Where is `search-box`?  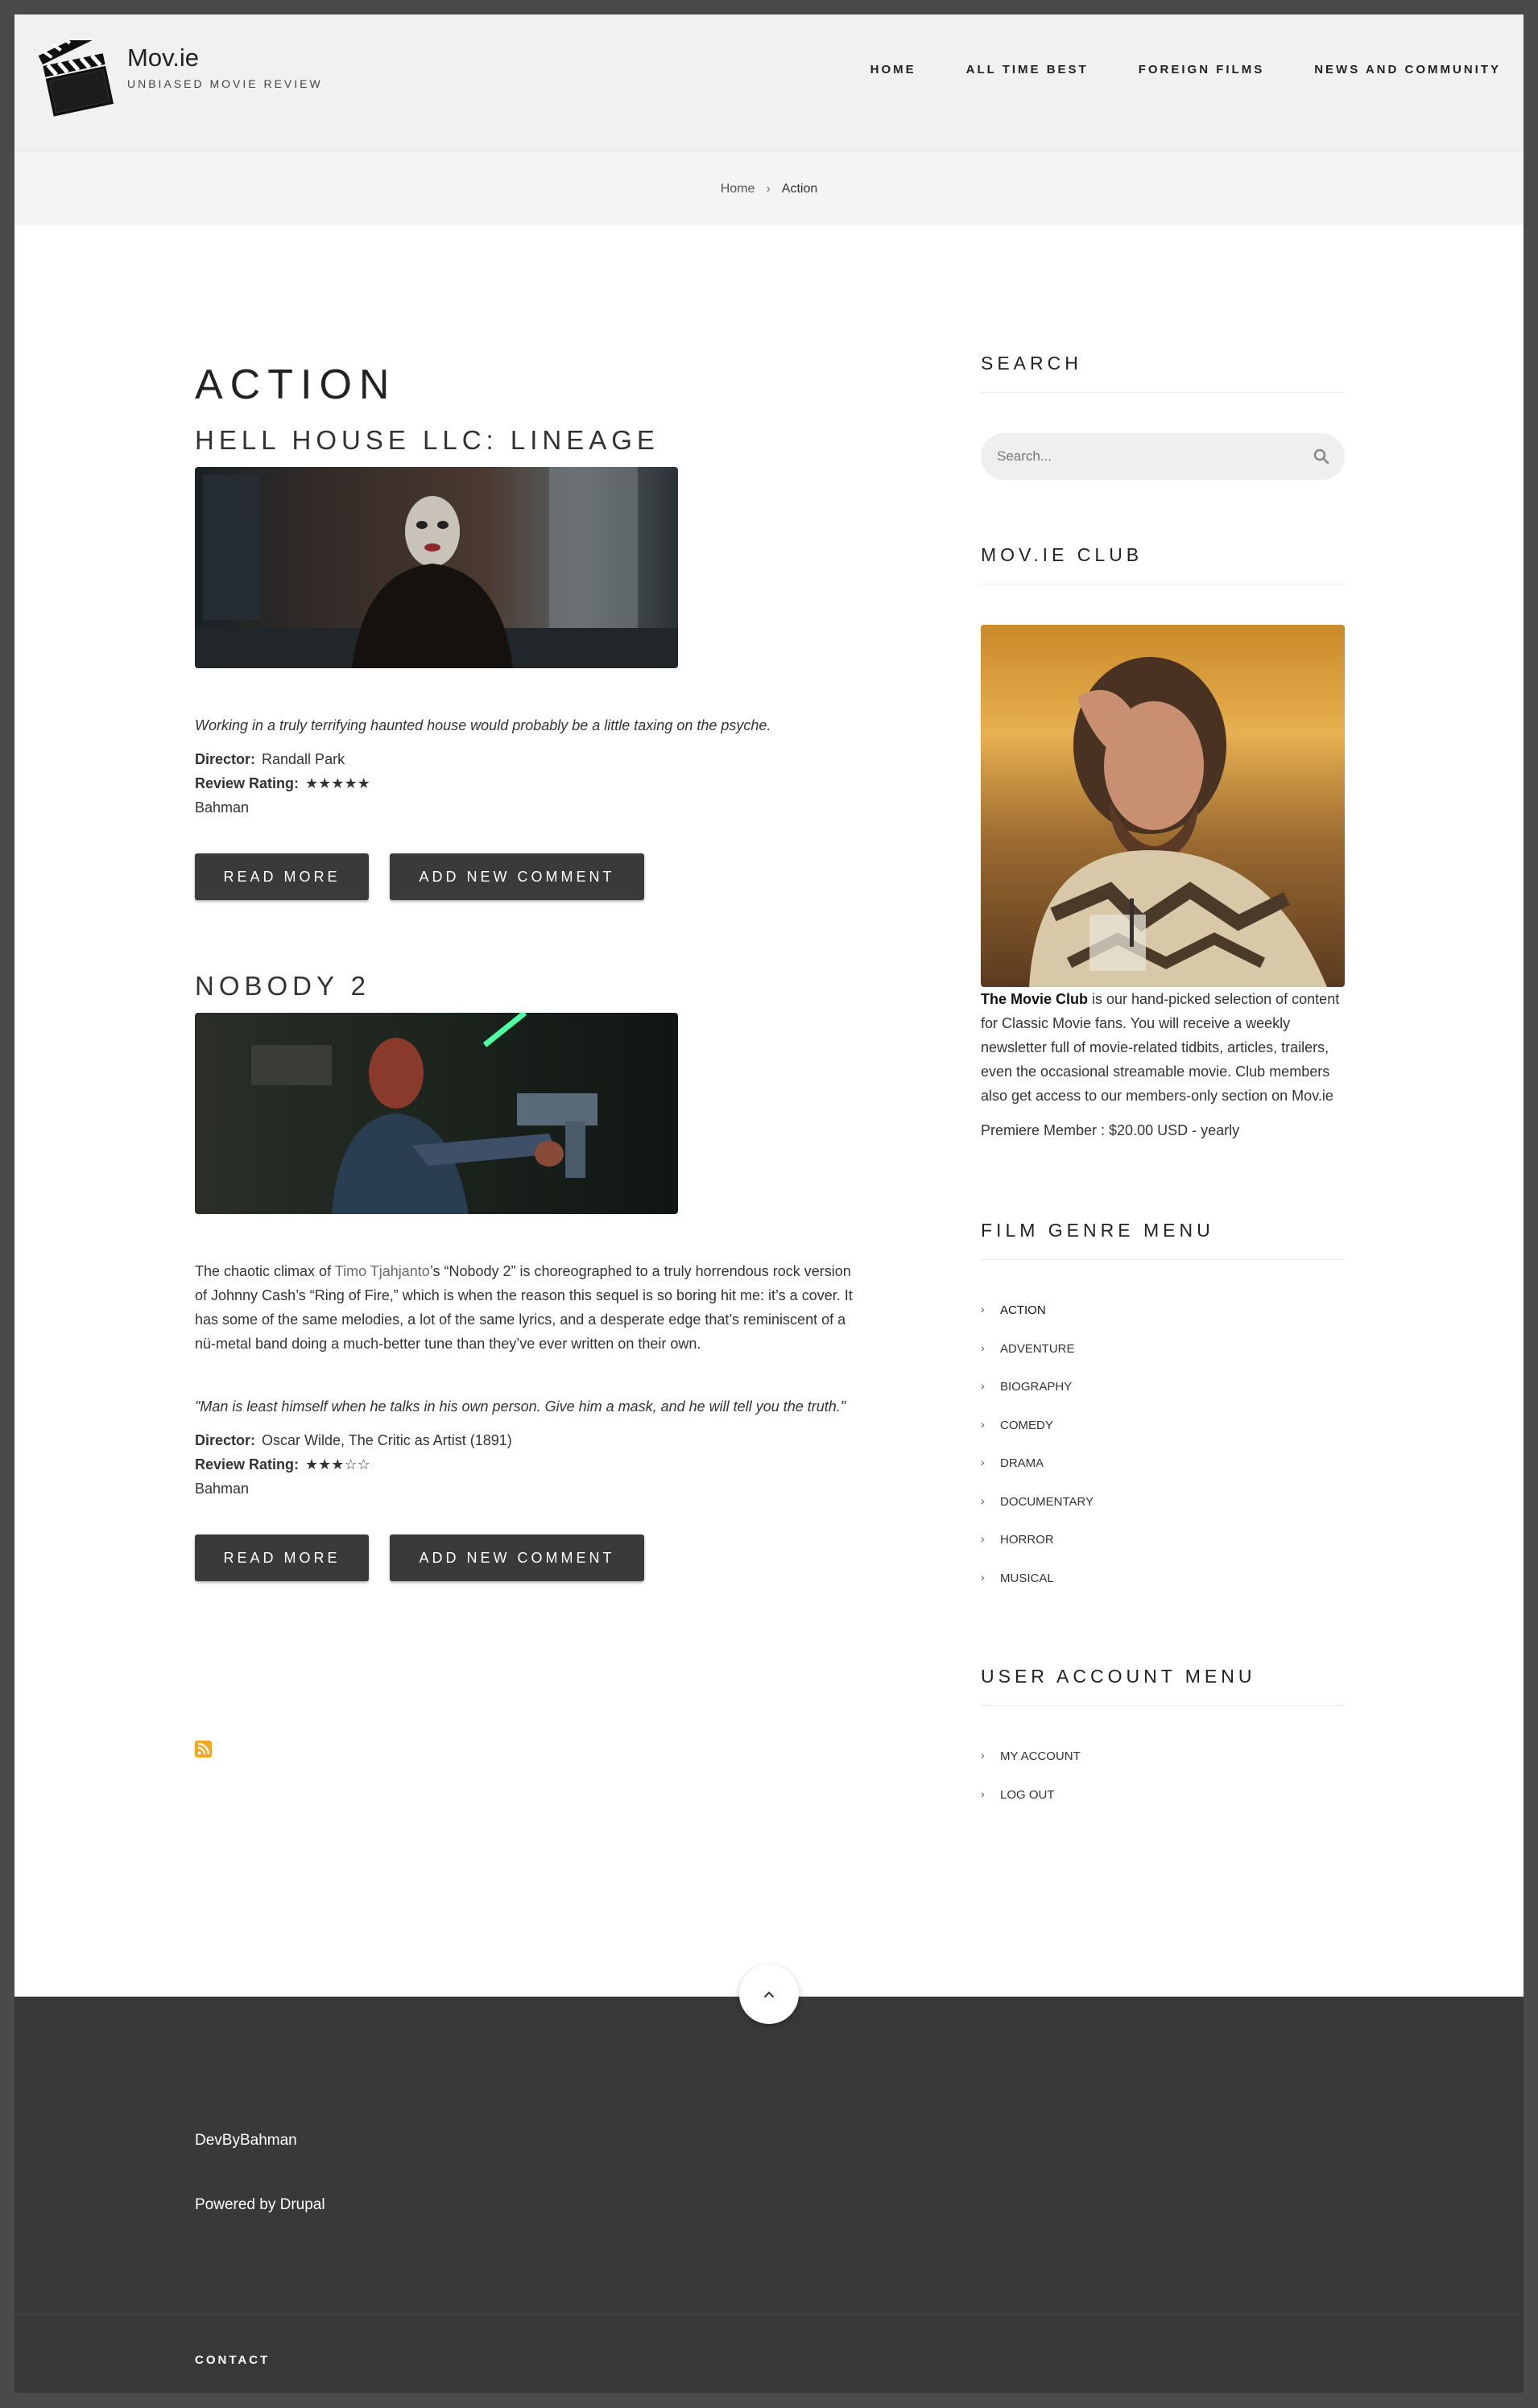
search-box is located at coordinates (1163, 456).